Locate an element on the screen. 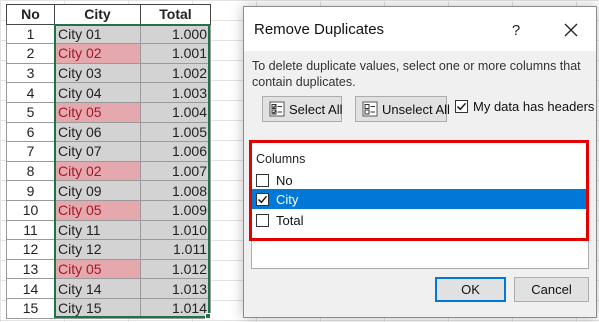  cell-city: City 03 is located at coordinates (97, 73).